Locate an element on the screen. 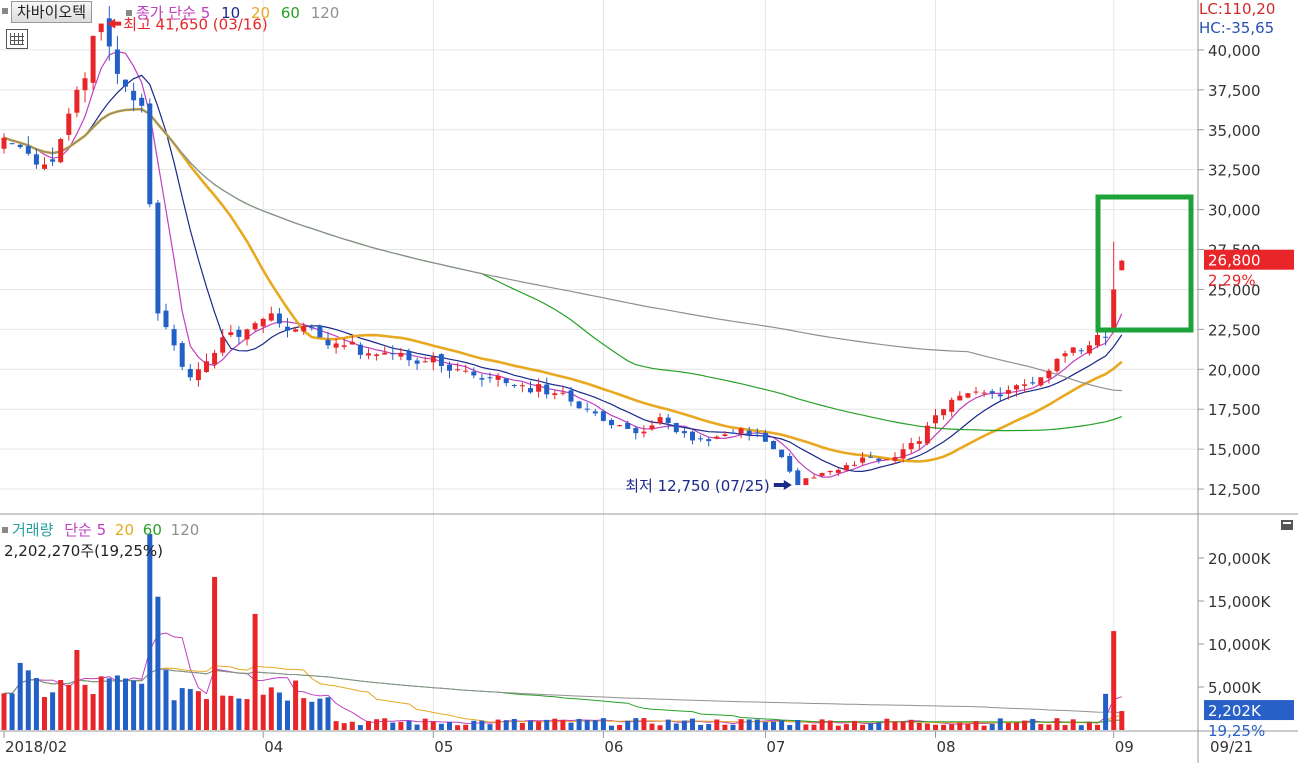 The width and height of the screenshot is (1298, 763). price-legend: 종가 단순 5 10 20 60 120 is located at coordinates (232, 12).